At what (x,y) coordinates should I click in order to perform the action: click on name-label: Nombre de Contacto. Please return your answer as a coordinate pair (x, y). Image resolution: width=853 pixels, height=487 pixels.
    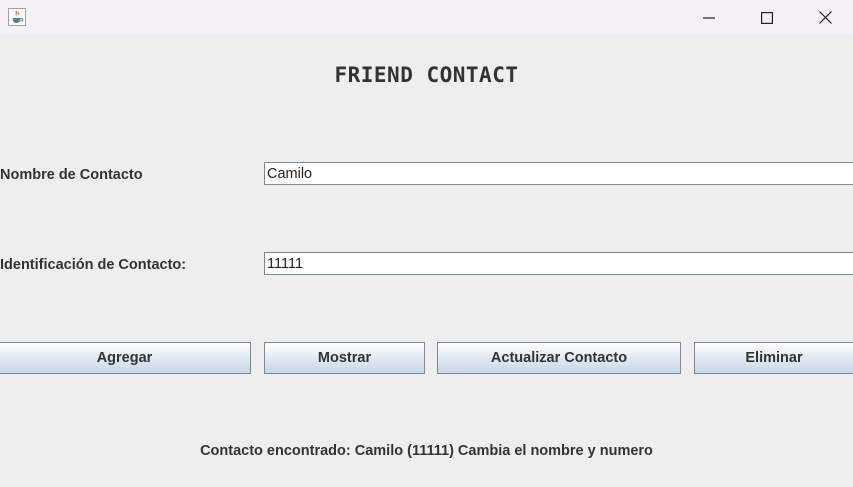
    Looking at the image, I should click on (71, 175).